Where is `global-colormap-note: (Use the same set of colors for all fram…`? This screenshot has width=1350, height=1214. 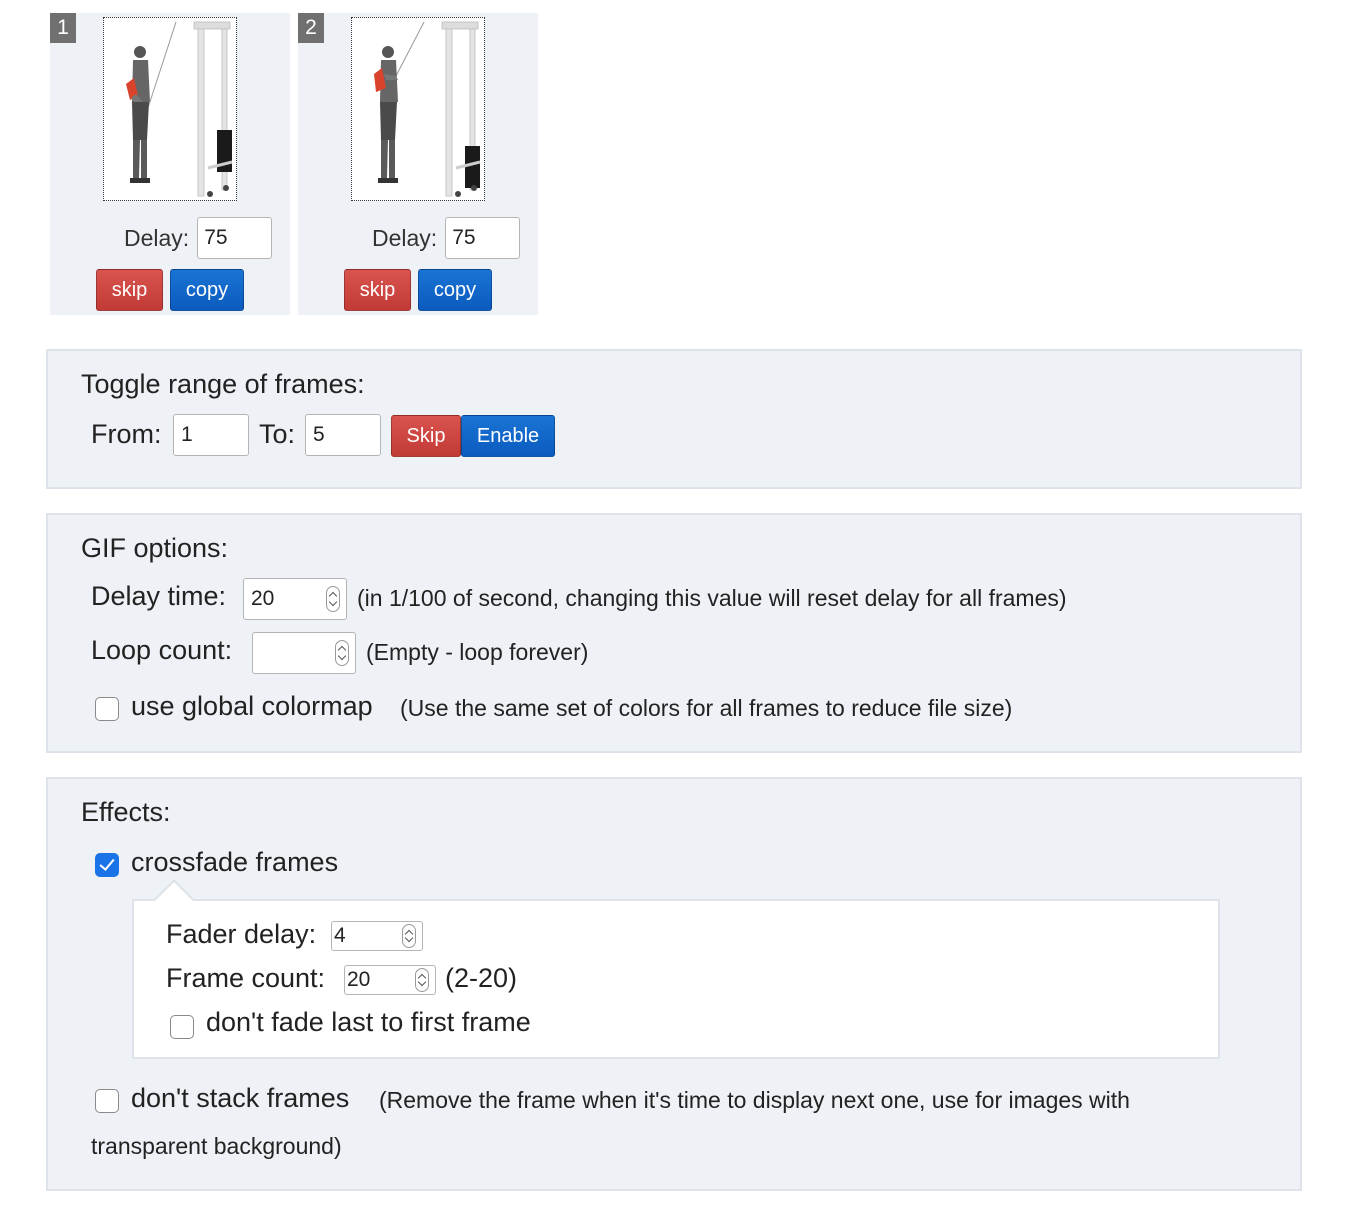 global-colormap-note: (Use the same set of colors for all fram… is located at coordinates (706, 708).